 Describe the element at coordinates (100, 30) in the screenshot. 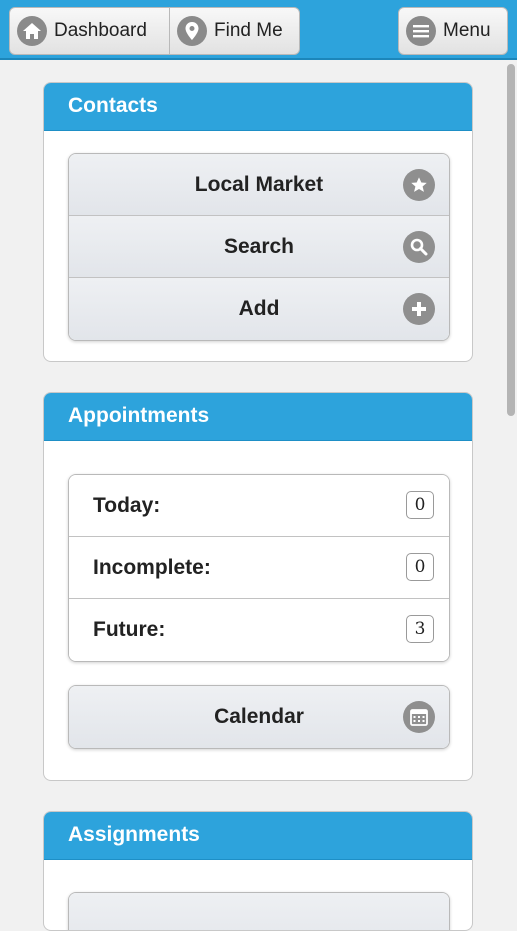

I see `dashboard-label: Dashboard` at that location.